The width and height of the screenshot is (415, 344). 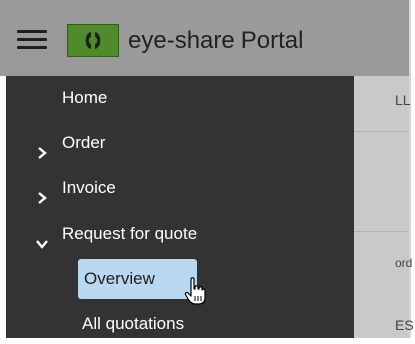 I want to click on chevron-down-icon, so click(x=42, y=238).